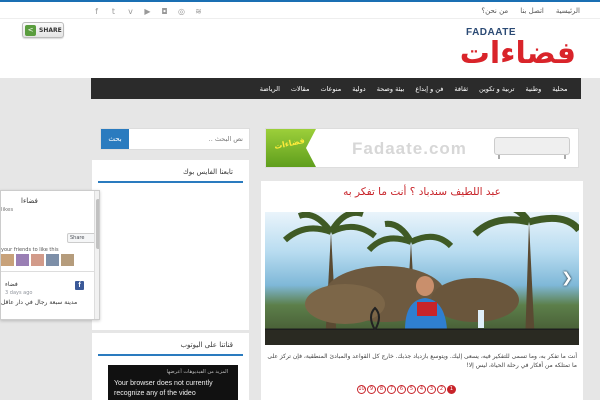 Image resolution: width=600 pixels, height=400 pixels. What do you see at coordinates (371, 389) in the screenshot?
I see `pager-dot: 9` at bounding box center [371, 389].